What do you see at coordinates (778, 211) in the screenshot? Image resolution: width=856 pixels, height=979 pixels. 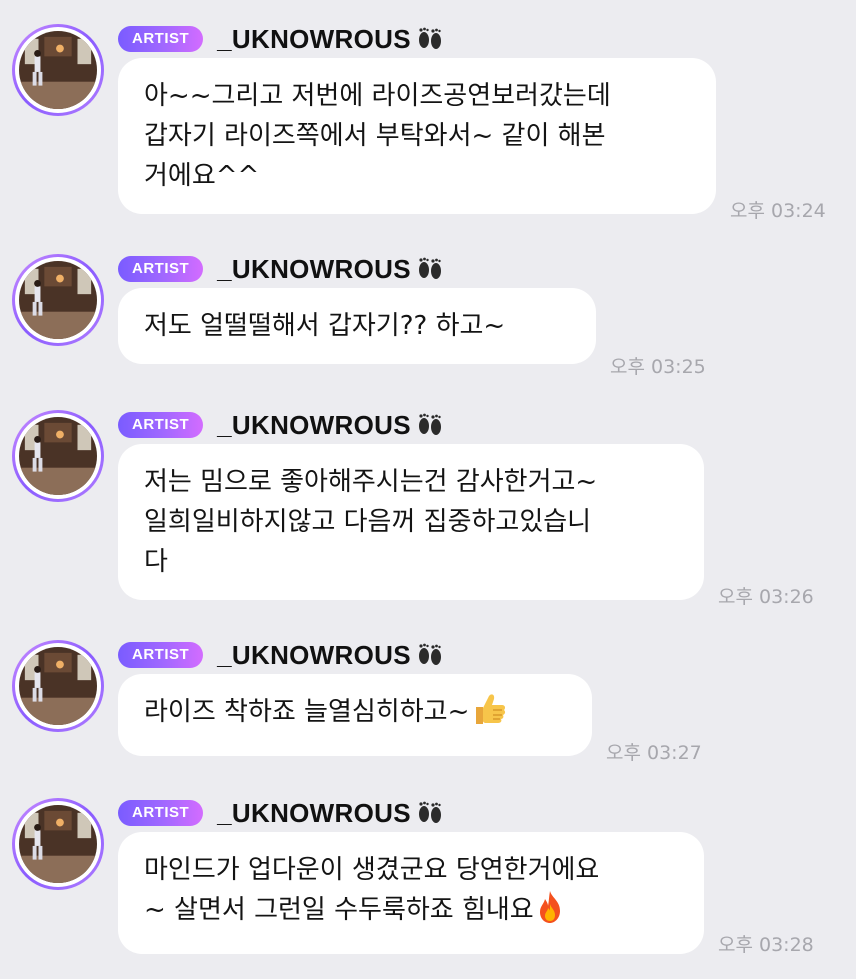 I see `message-time: 오후 03:24` at bounding box center [778, 211].